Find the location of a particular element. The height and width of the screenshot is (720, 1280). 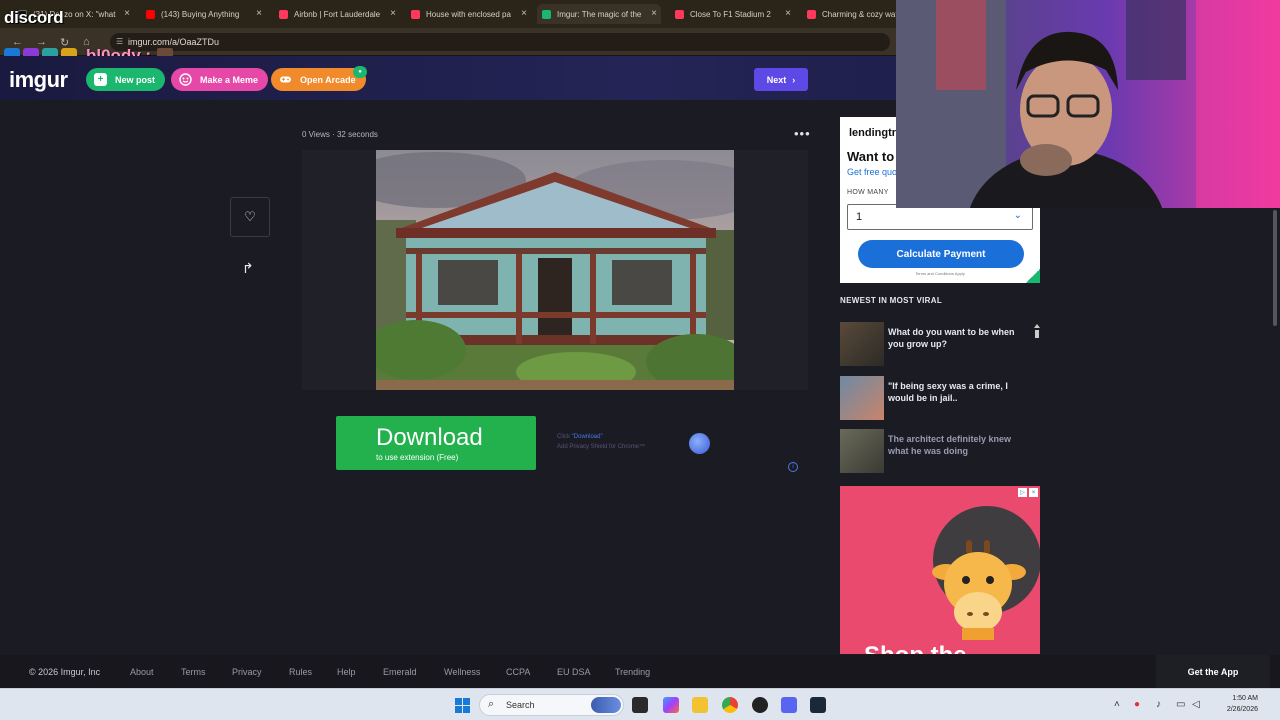

tray-overflow-icon: ˄ is located at coordinates (1117, 704).